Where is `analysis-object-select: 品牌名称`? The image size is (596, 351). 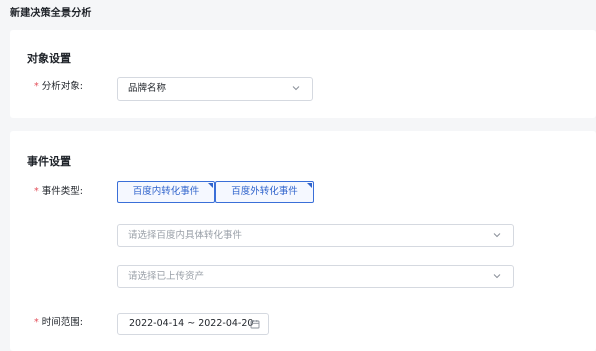
analysis-object-select: 品牌名称 is located at coordinates (215, 89).